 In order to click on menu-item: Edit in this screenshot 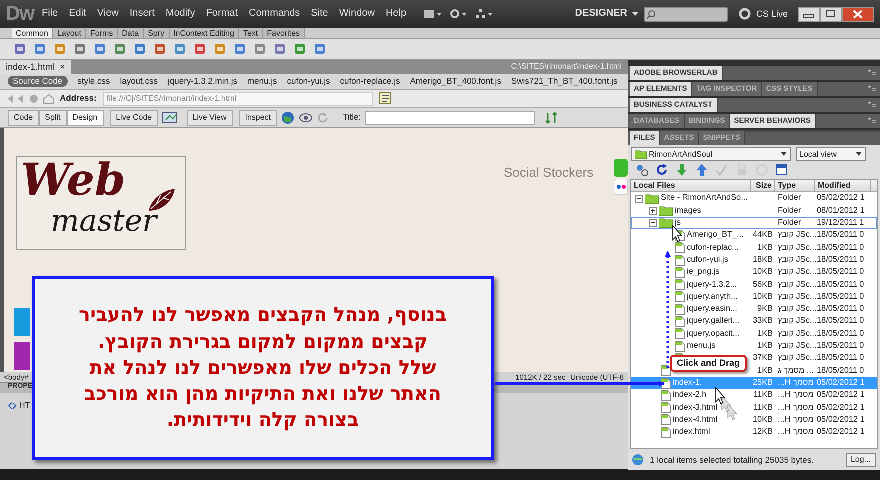, I will do `click(77, 14)`.